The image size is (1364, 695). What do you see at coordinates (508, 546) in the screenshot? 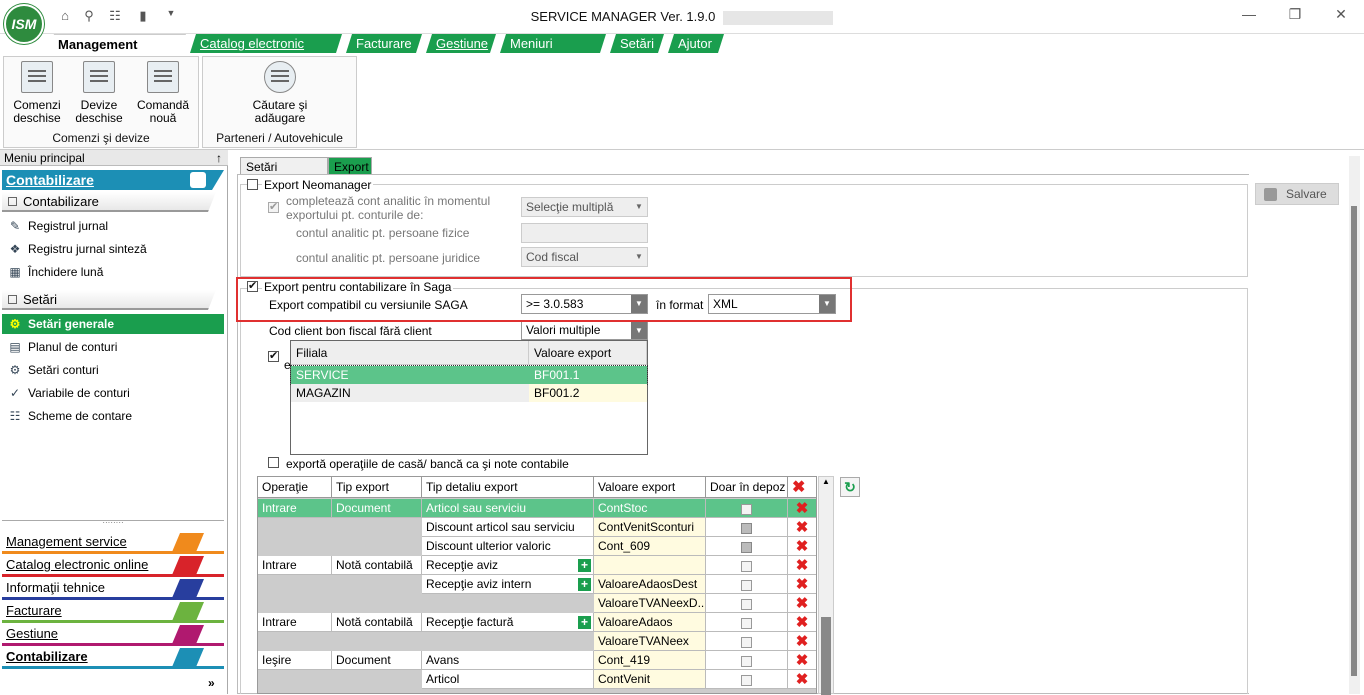
I see `grid-cell-detaliu: Discount ulterior valoric` at bounding box center [508, 546].